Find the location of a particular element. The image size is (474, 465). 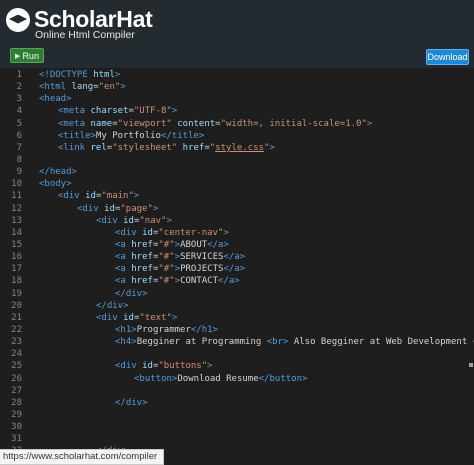

code-token-str: "#" is located at coordinates (166, 281).